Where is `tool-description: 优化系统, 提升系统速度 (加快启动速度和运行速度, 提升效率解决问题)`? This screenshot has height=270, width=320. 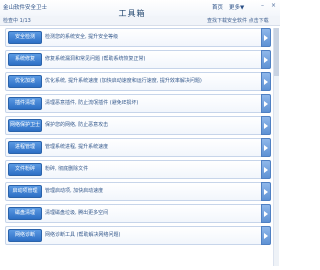 tool-description: 优化系统, 提升系统速度 (加快启动速度和运行速度, 提升效率解决问题) is located at coordinates (123, 81).